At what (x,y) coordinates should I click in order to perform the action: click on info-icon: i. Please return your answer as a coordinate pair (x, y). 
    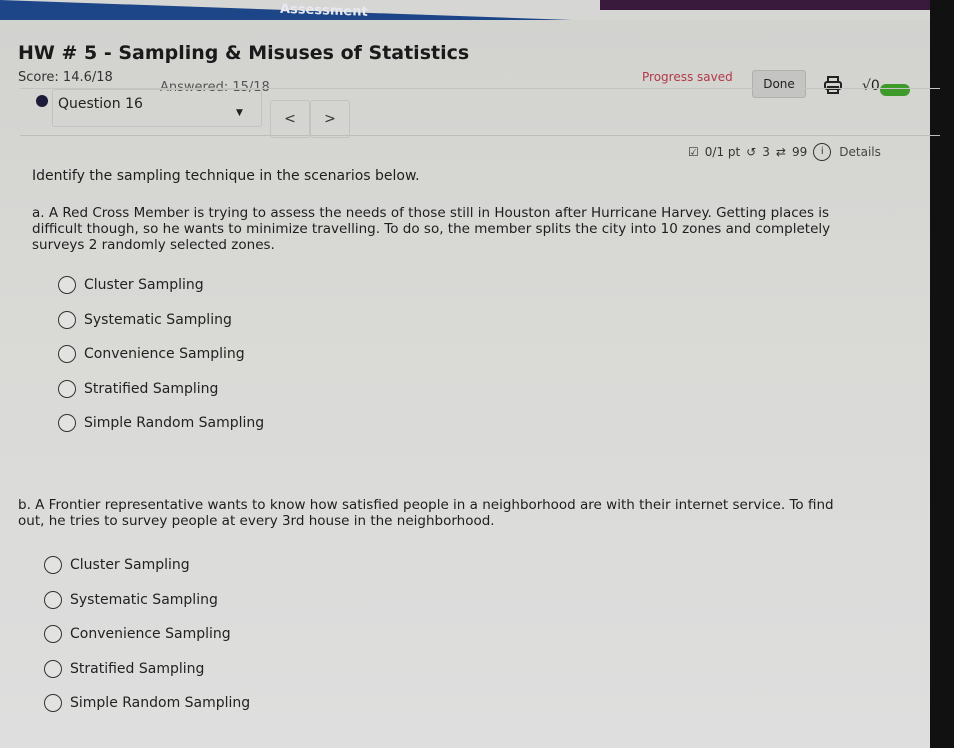
    Looking at the image, I should click on (822, 152).